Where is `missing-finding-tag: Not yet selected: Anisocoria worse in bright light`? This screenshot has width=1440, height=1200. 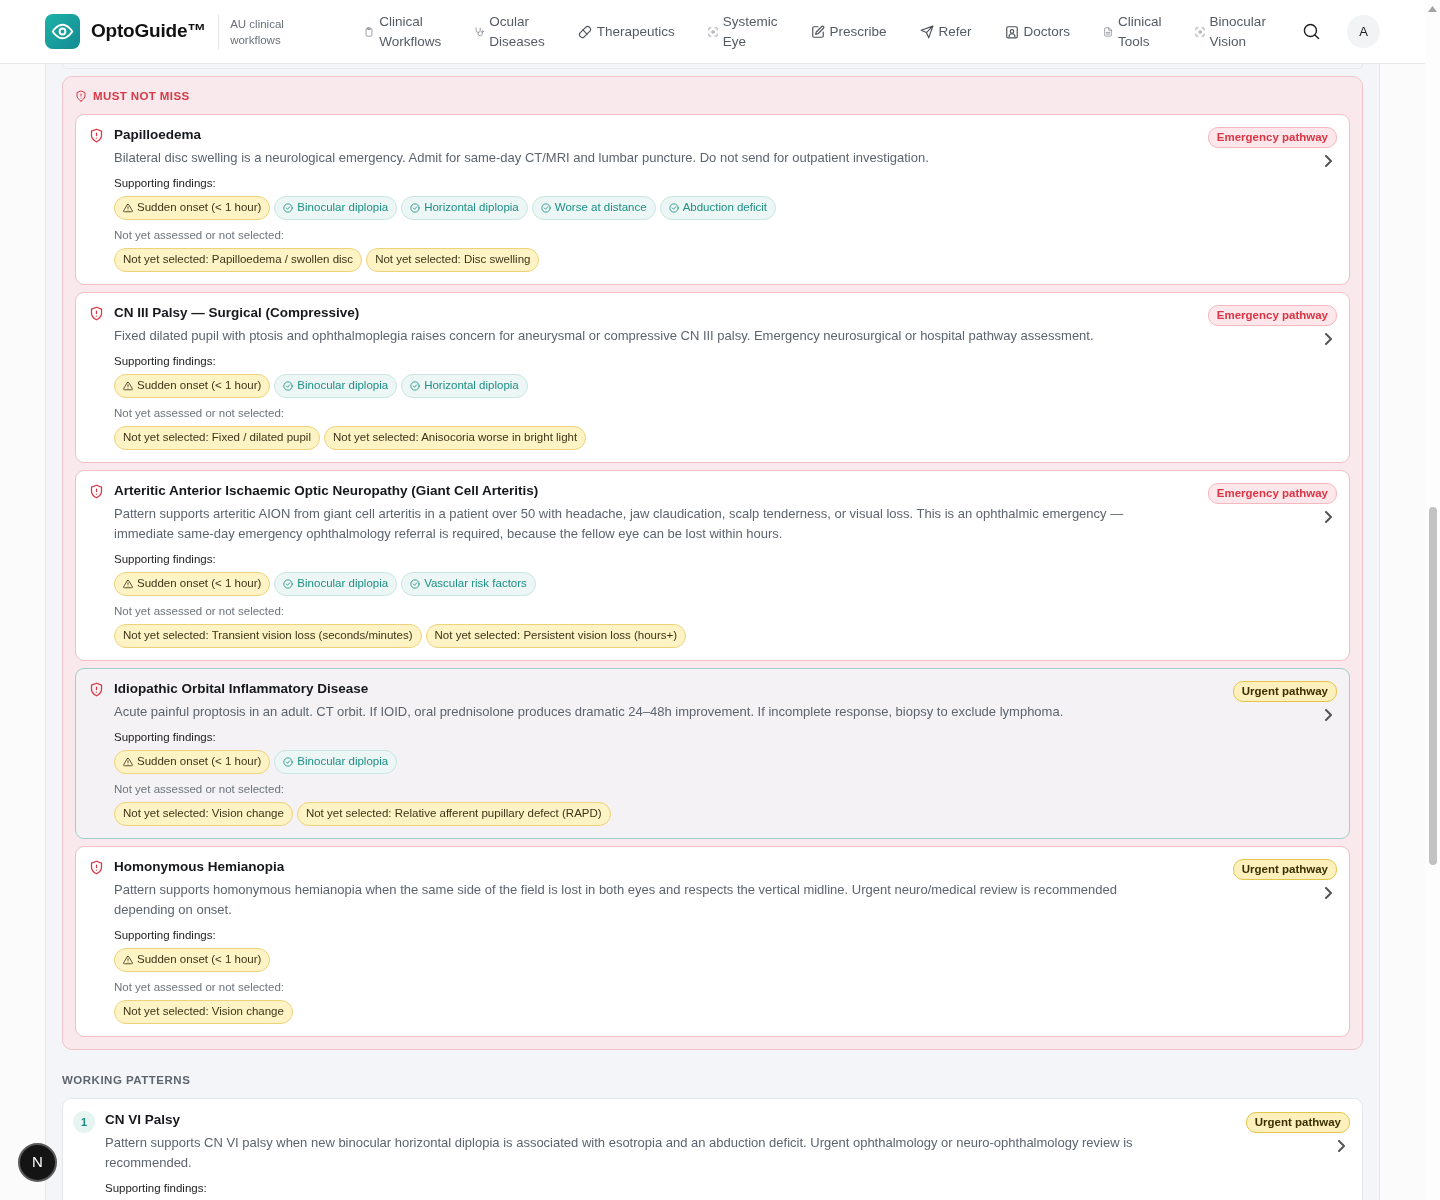 missing-finding-tag: Not yet selected: Anisocoria worse in bright light is located at coordinates (455, 438).